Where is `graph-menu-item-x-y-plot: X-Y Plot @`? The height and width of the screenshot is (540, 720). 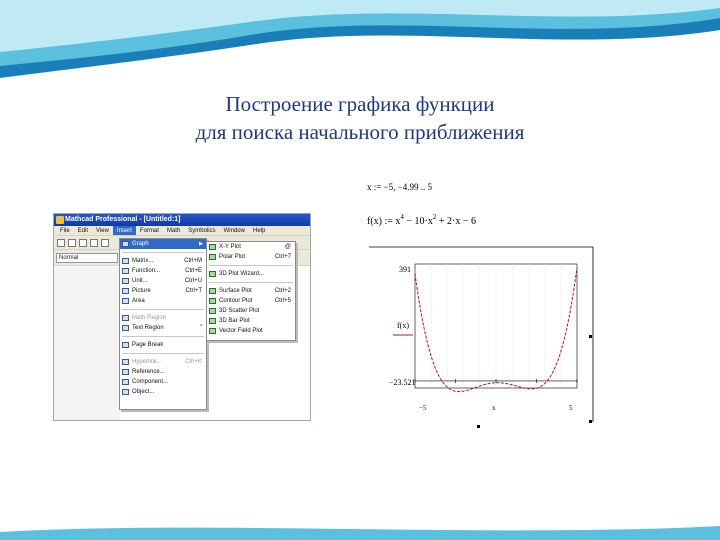
graph-menu-item-x-y-plot: X-Y Plot @ is located at coordinates (251, 247).